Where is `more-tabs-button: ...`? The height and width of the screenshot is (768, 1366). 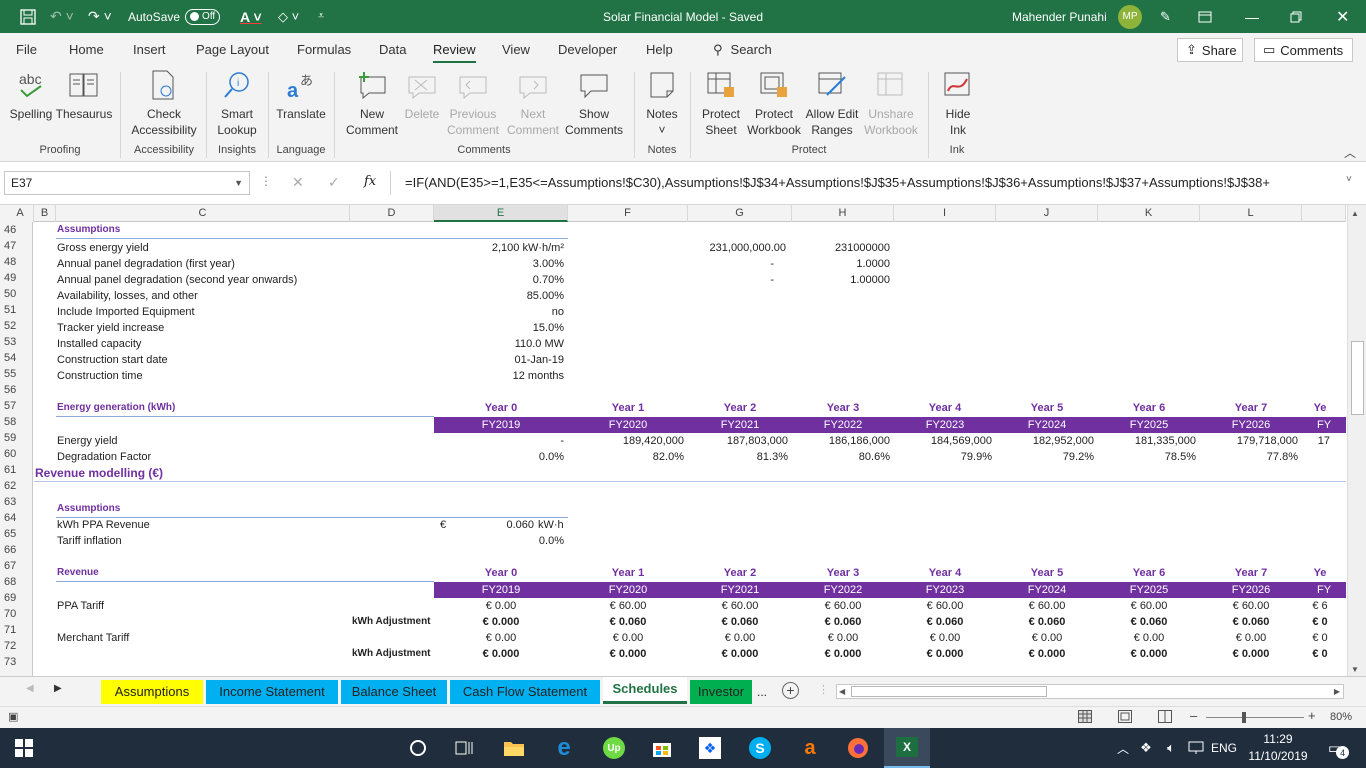 more-tabs-button: ... is located at coordinates (762, 692).